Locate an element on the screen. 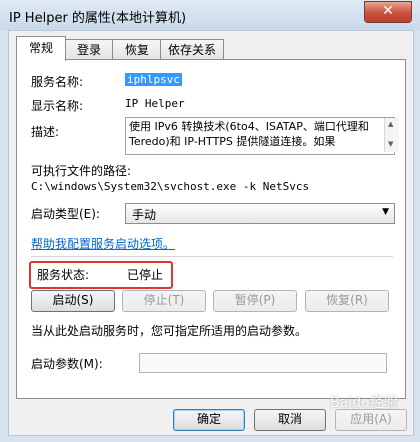  description-label: 描述: is located at coordinates (45, 132).